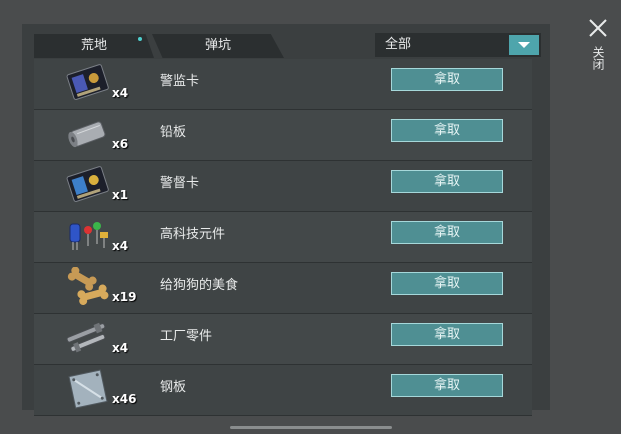  I want to click on close-label: 关闭, so click(597, 58).